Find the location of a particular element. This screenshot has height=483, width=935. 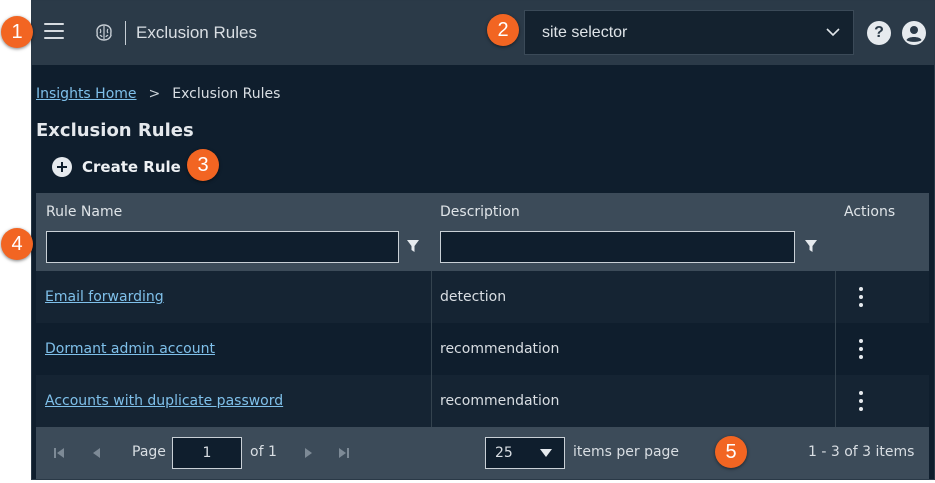

column-header-description: Description is located at coordinates (480, 212).